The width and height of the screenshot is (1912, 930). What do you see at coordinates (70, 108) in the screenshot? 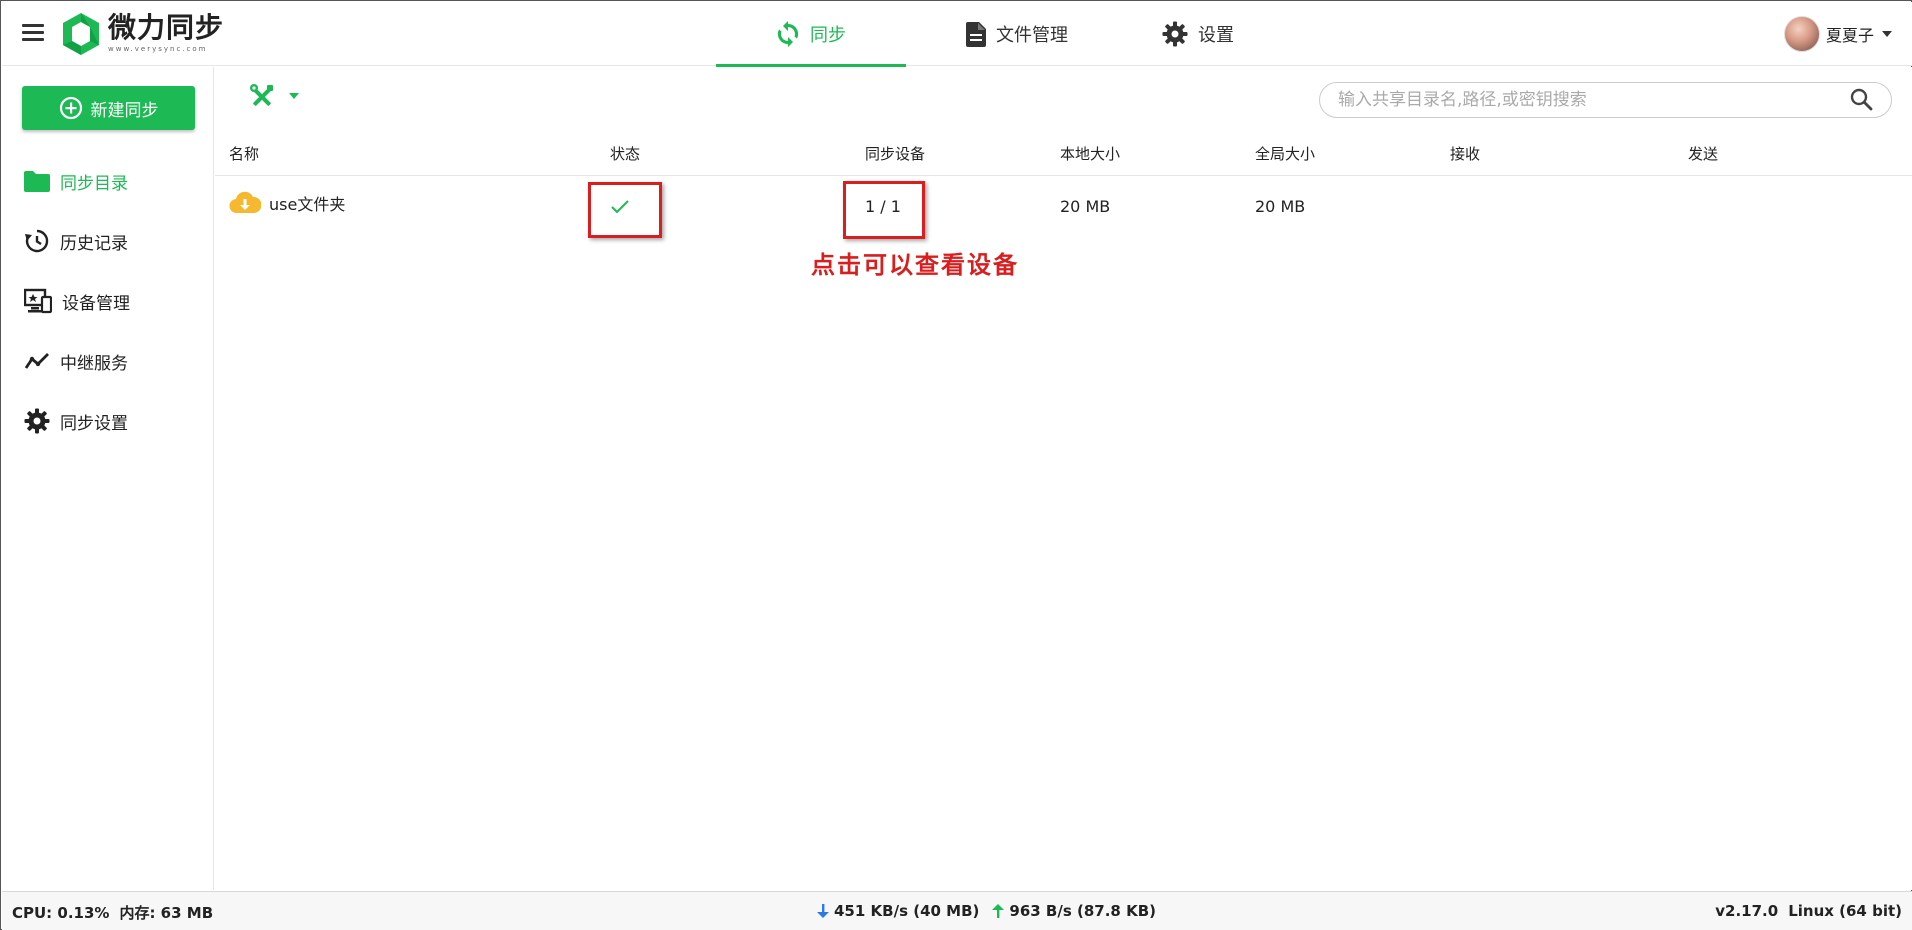
I see `add-circle-icon` at bounding box center [70, 108].